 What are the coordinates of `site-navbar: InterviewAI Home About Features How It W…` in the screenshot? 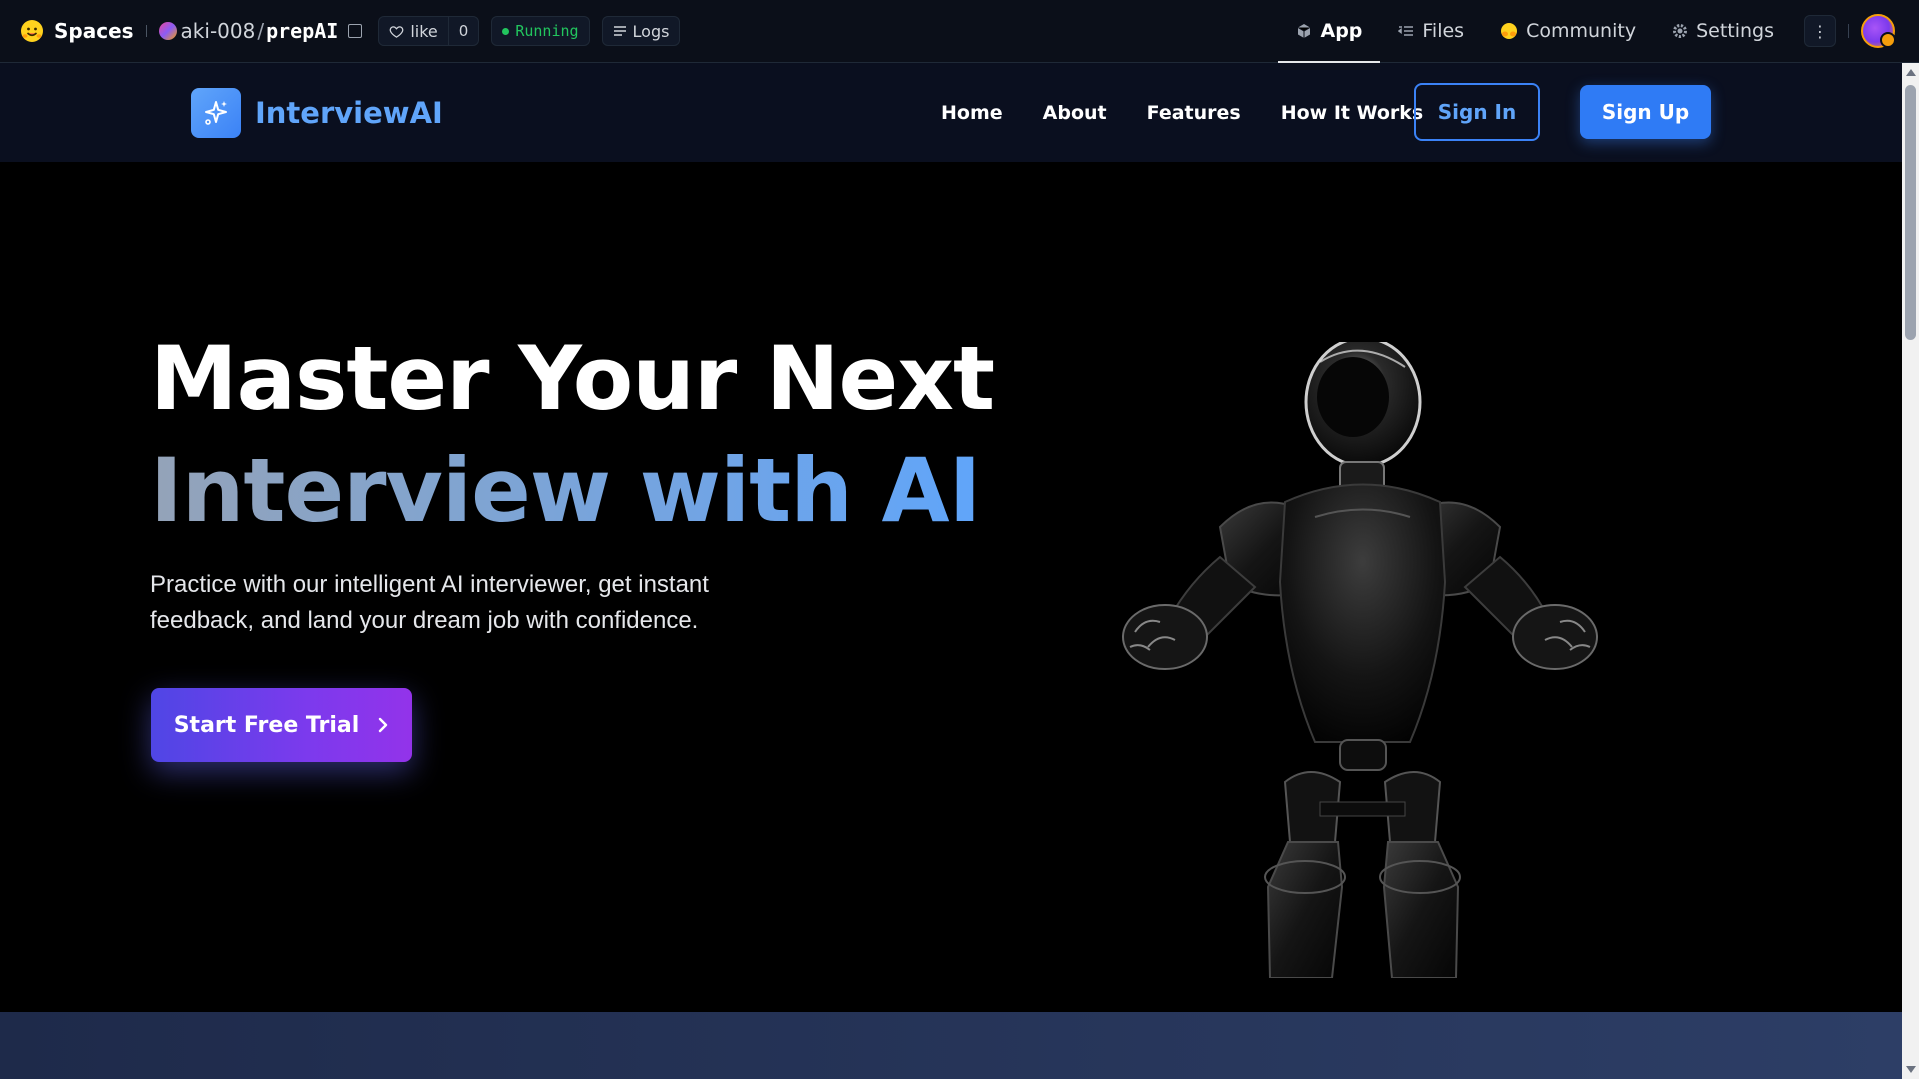 It's located at (951, 112).